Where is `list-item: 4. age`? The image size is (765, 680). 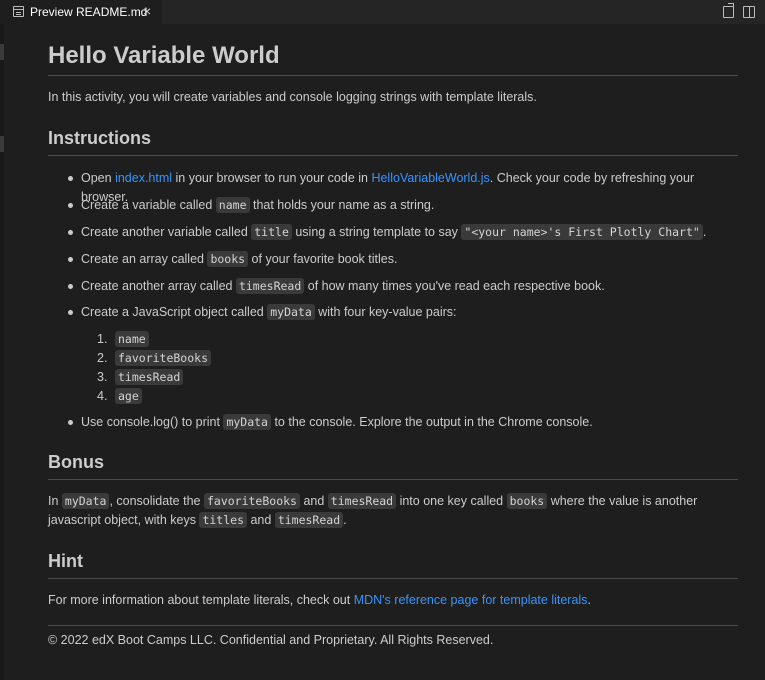
list-item: 4. age is located at coordinates (206, 396).